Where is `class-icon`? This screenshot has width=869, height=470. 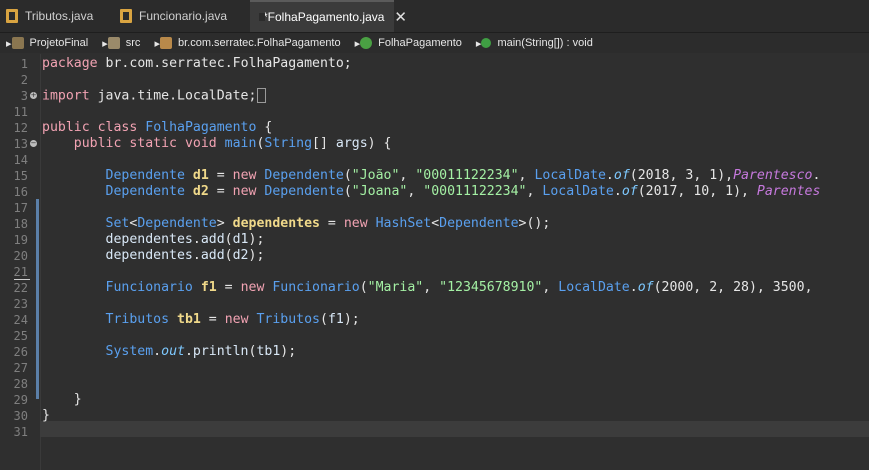 class-icon is located at coordinates (366, 43).